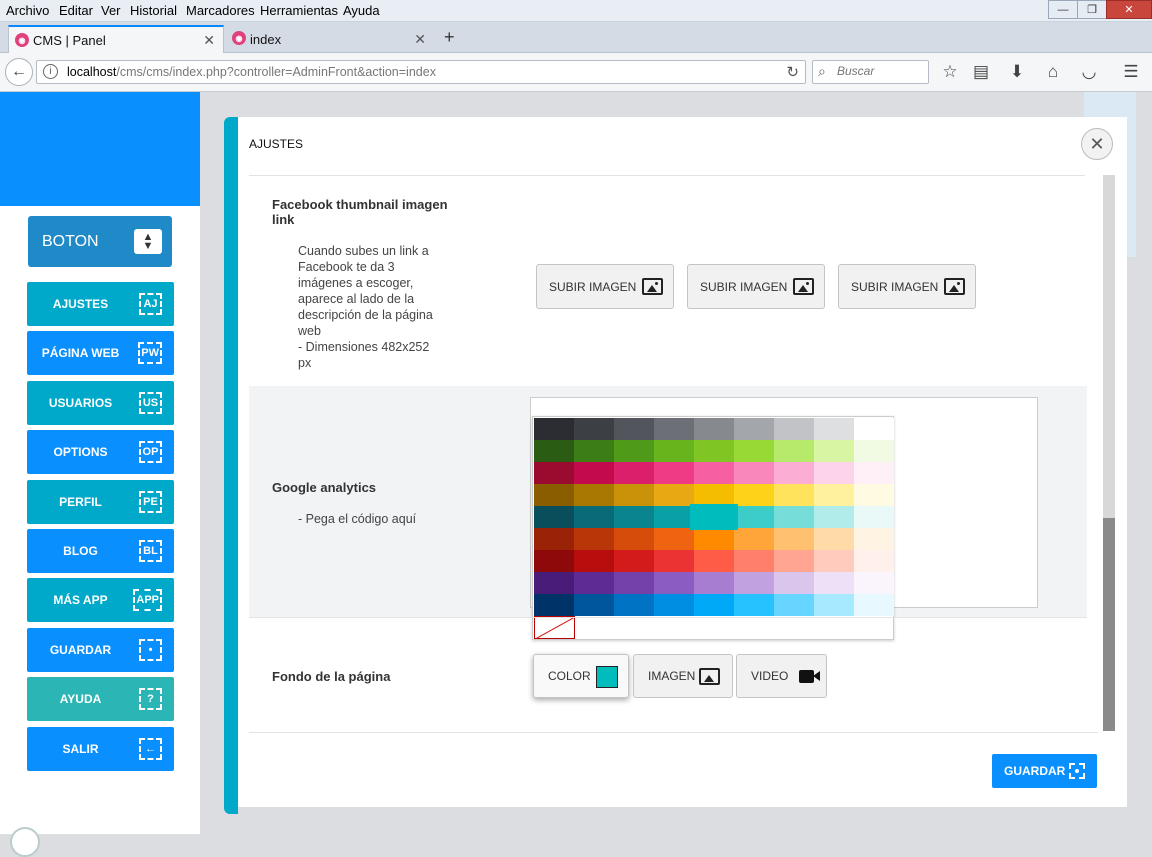 The height and width of the screenshot is (857, 1152). Describe the element at coordinates (1131, 72) in the screenshot. I see `hamburger-menu-icon: ☰` at that location.